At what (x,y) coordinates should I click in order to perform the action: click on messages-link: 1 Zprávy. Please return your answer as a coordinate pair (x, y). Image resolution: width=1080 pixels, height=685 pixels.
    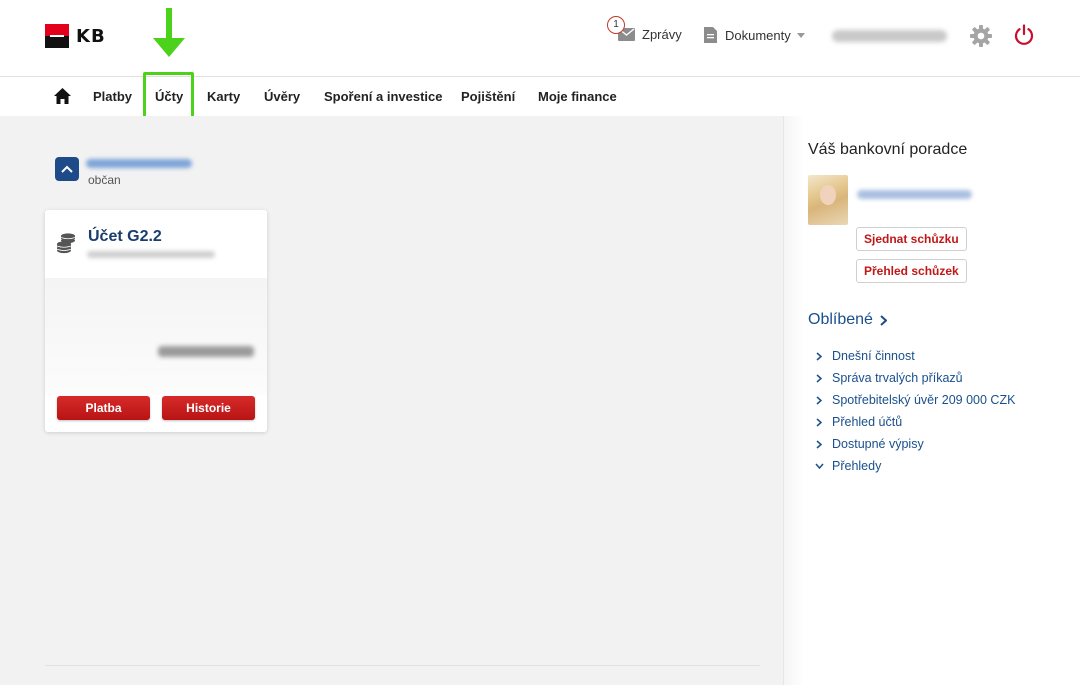
    Looking at the image, I should click on (644, 29).